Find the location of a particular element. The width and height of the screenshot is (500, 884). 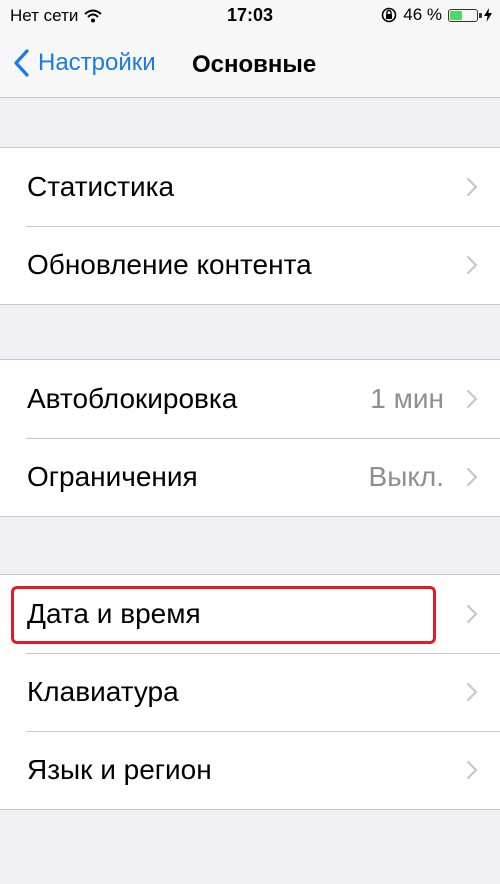

page-title: Основные is located at coordinates (254, 64).